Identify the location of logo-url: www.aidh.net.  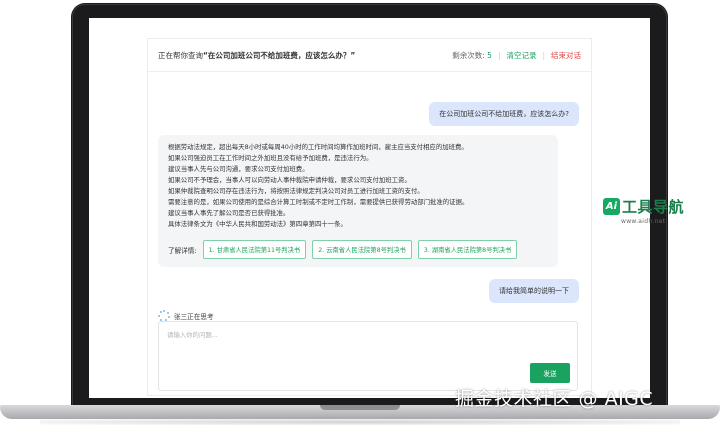
(643, 221).